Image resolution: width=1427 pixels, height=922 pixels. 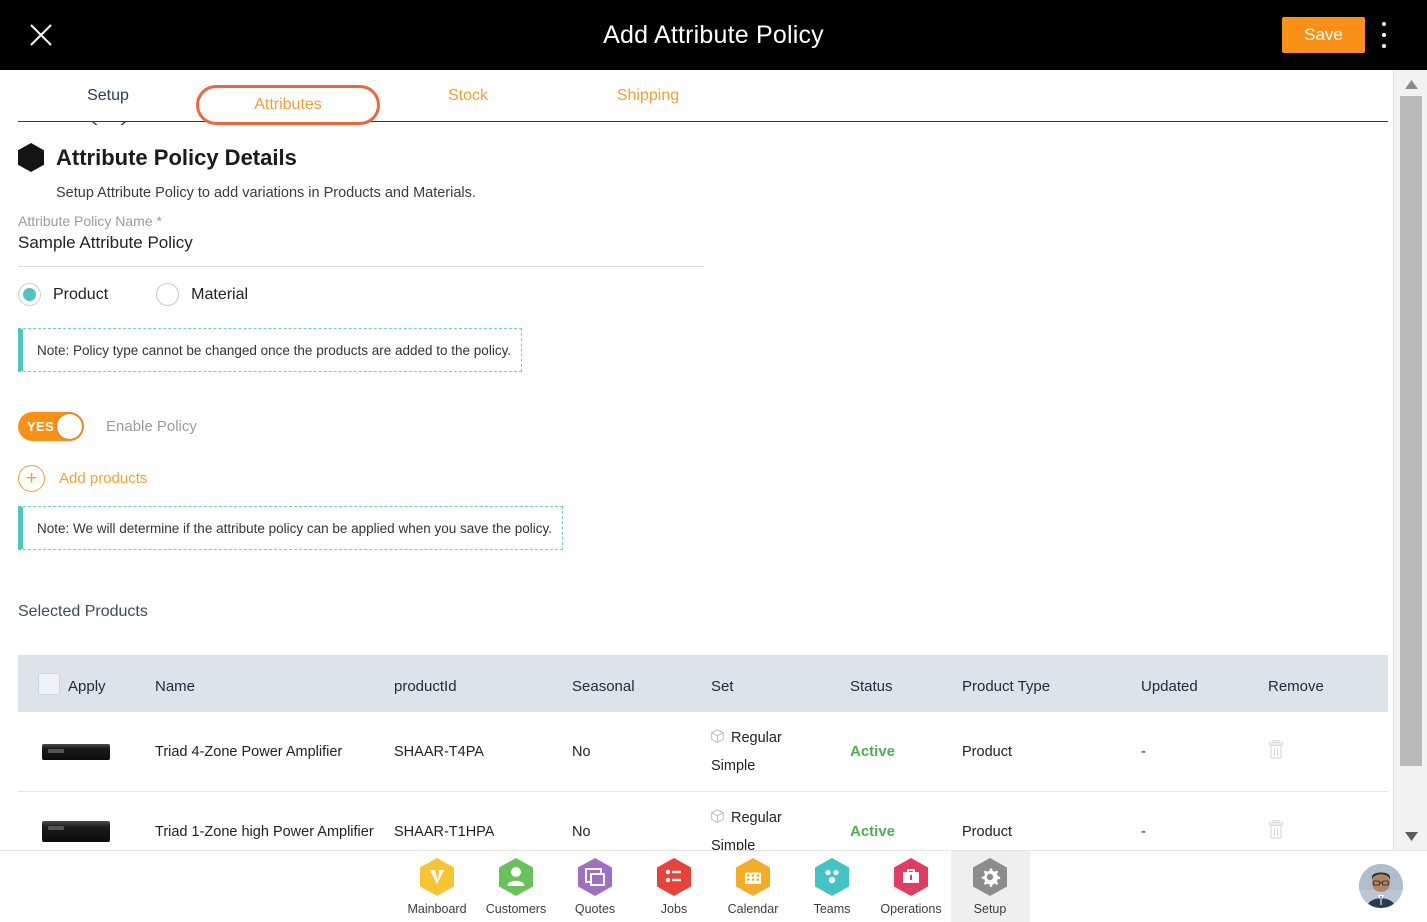 I want to click on tab-attributes: Attributes, so click(x=288, y=105).